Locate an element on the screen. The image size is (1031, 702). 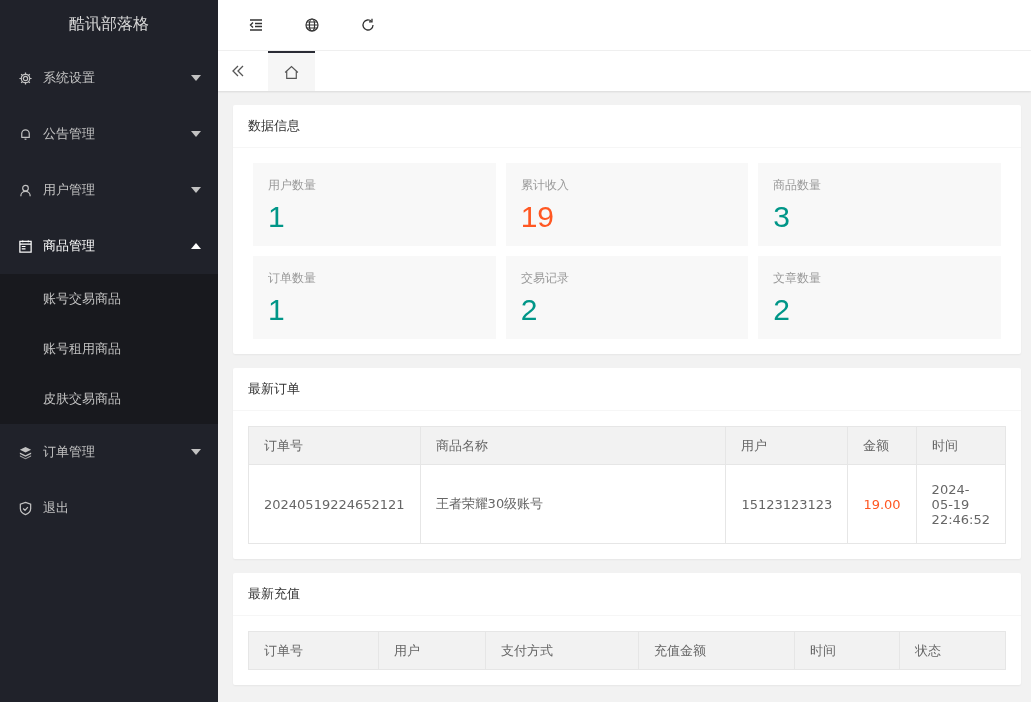
layers-icon is located at coordinates (25, 452).